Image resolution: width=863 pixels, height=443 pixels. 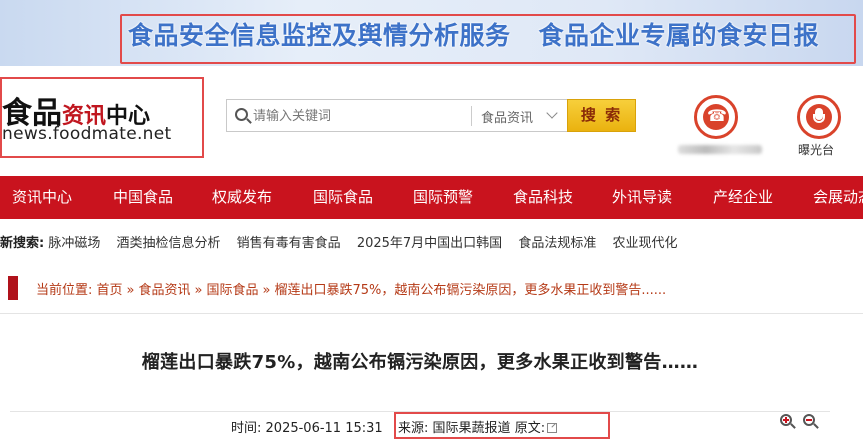 I want to click on breadcrumb-prefix: 当前位置:, so click(x=64, y=290).